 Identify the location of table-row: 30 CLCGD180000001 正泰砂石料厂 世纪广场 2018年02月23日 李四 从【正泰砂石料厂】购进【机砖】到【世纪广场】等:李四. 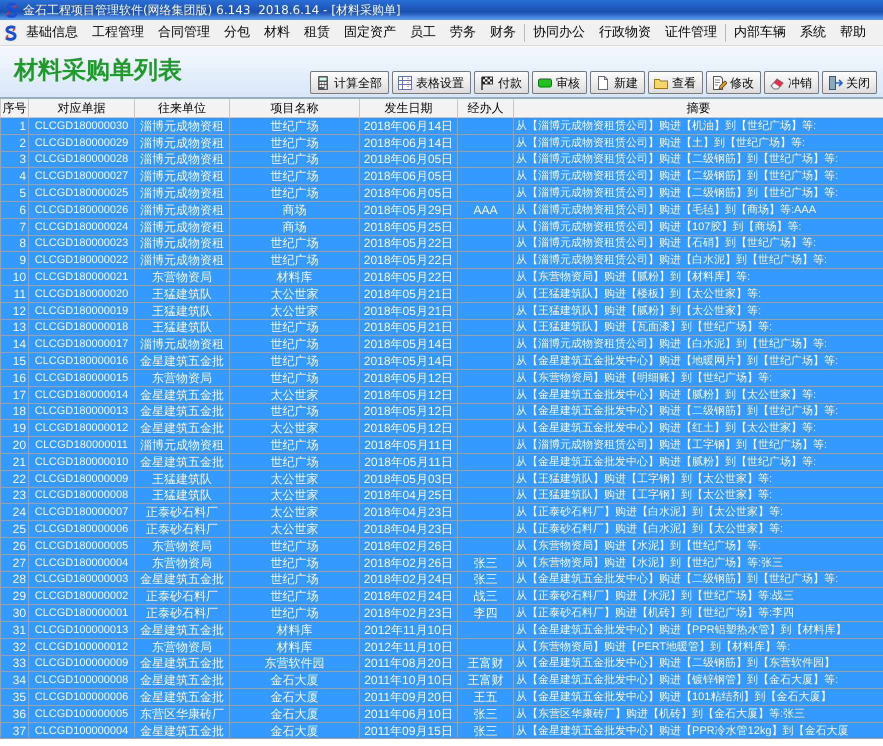
(441, 613).